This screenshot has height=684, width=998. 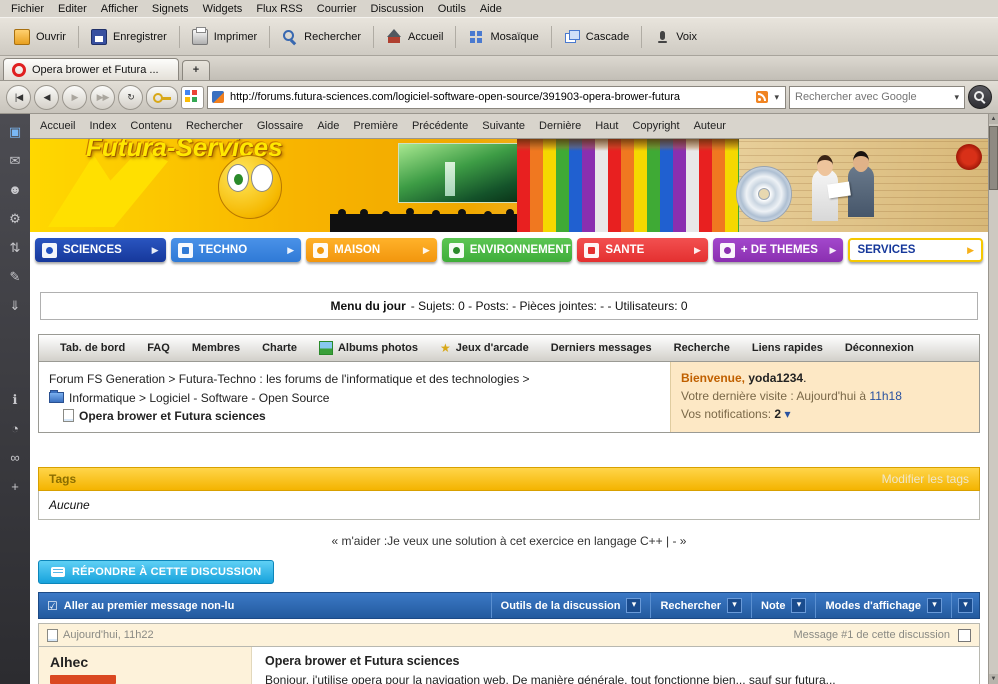 I want to click on rewind-button: |◀, so click(x=18, y=97).